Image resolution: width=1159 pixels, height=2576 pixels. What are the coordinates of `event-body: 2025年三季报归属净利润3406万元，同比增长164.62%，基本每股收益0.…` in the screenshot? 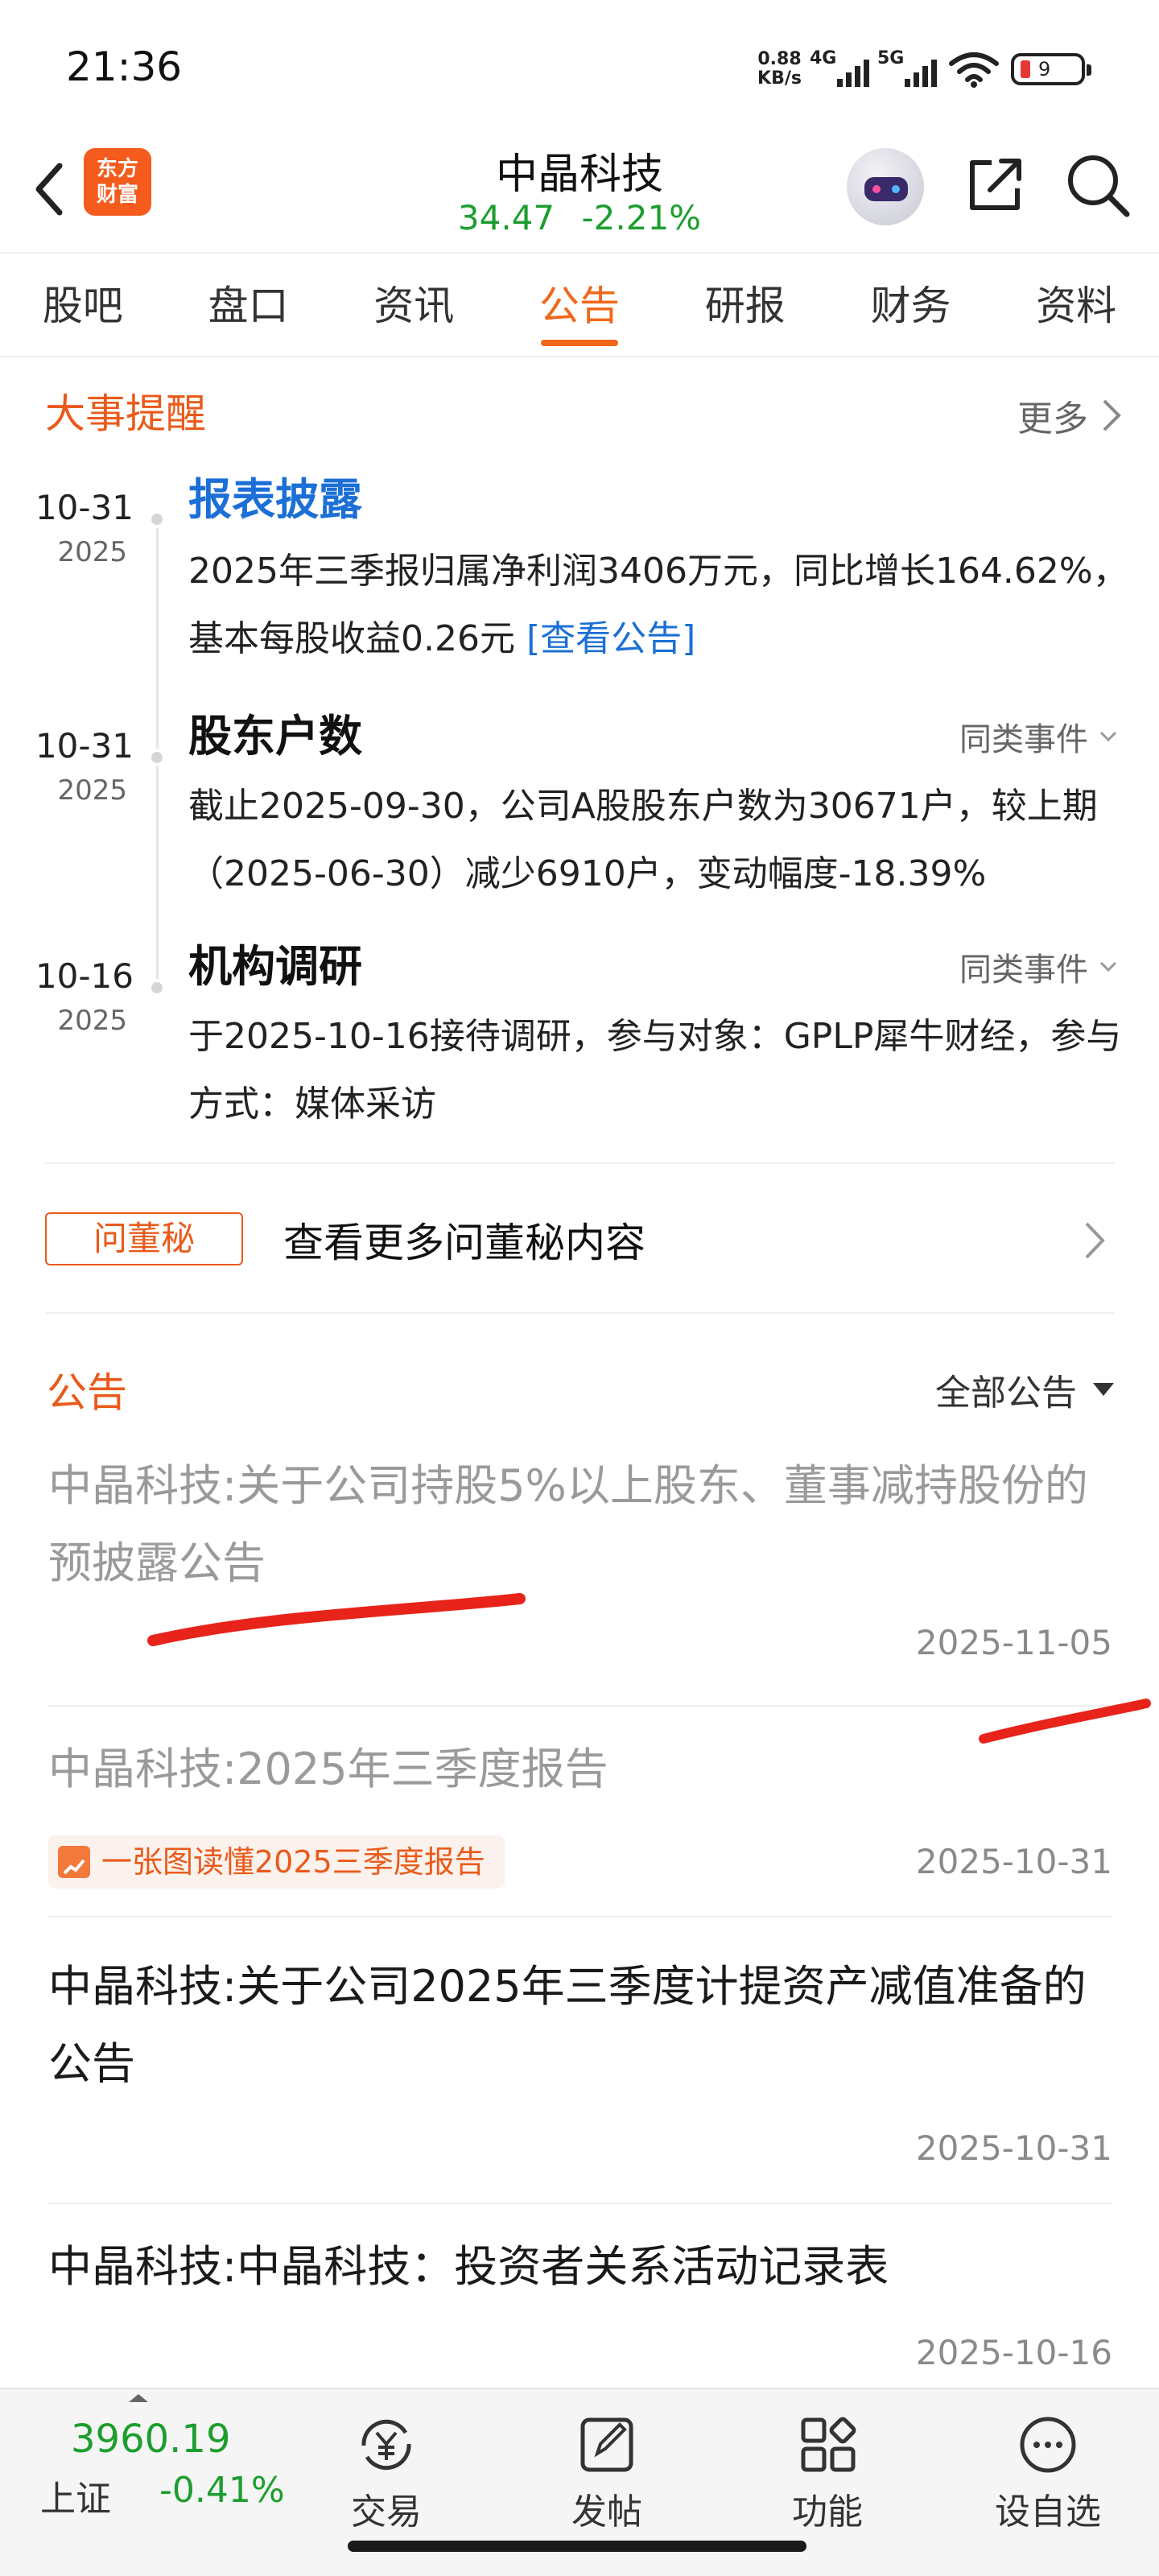 It's located at (659, 605).